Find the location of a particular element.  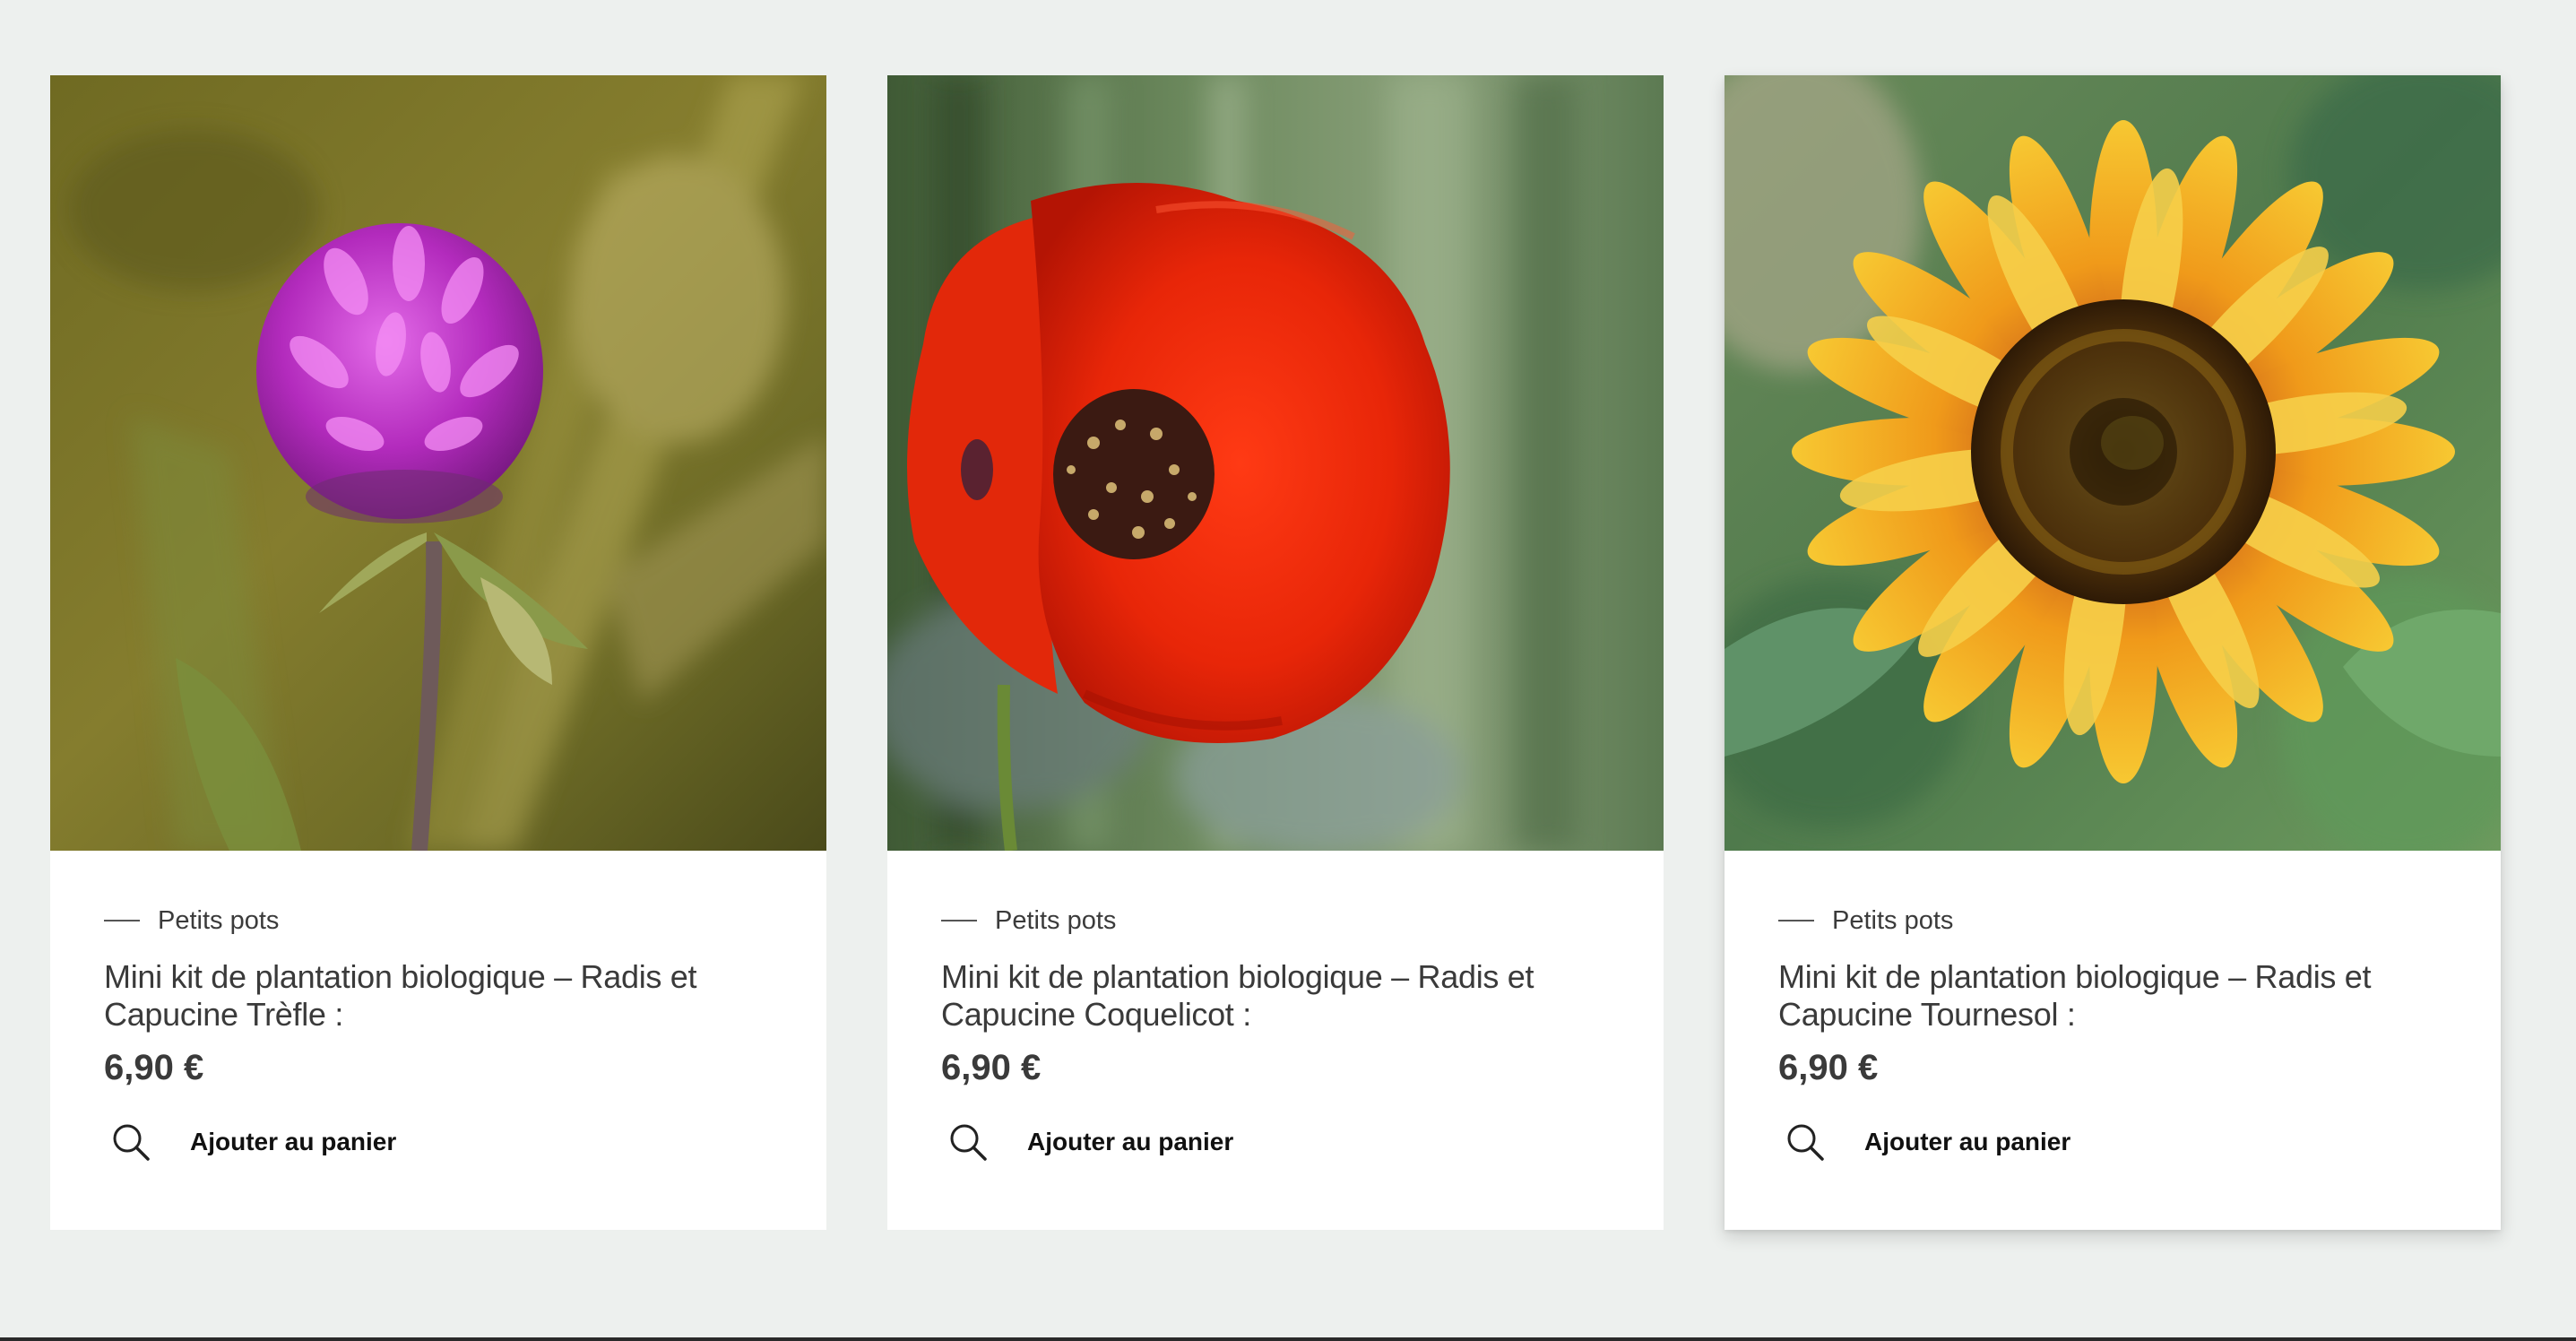

footer-border is located at coordinates (1288, 1339).